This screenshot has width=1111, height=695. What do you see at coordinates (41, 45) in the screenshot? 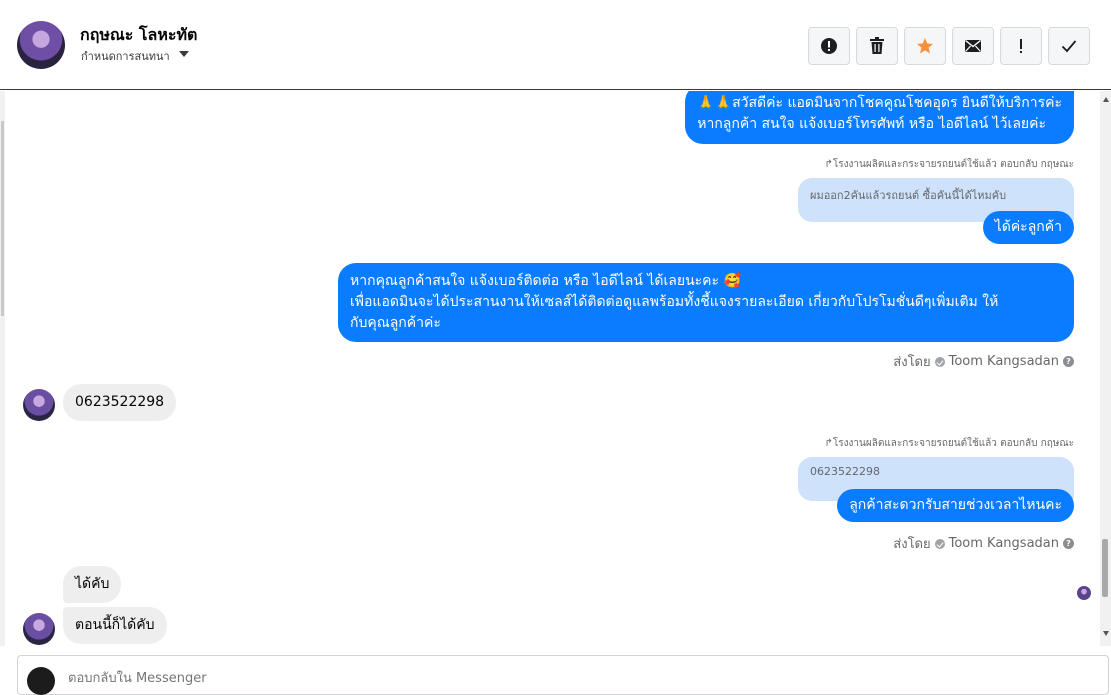
I see `contact-avatar` at bounding box center [41, 45].